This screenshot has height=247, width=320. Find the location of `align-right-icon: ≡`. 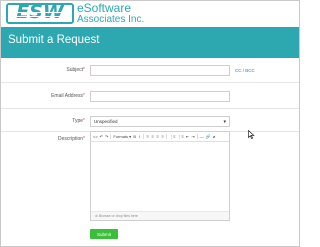

align-right-icon: ≡ is located at coordinates (157, 136).